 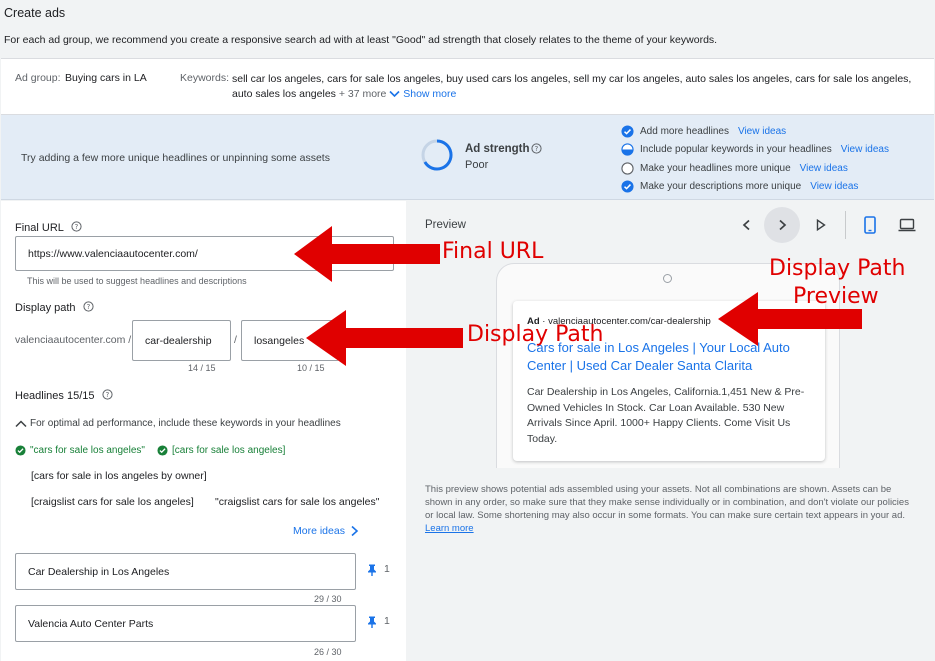 What do you see at coordinates (55, 396) in the screenshot?
I see `headlines-label-text: Headlines 15/15` at bounding box center [55, 396].